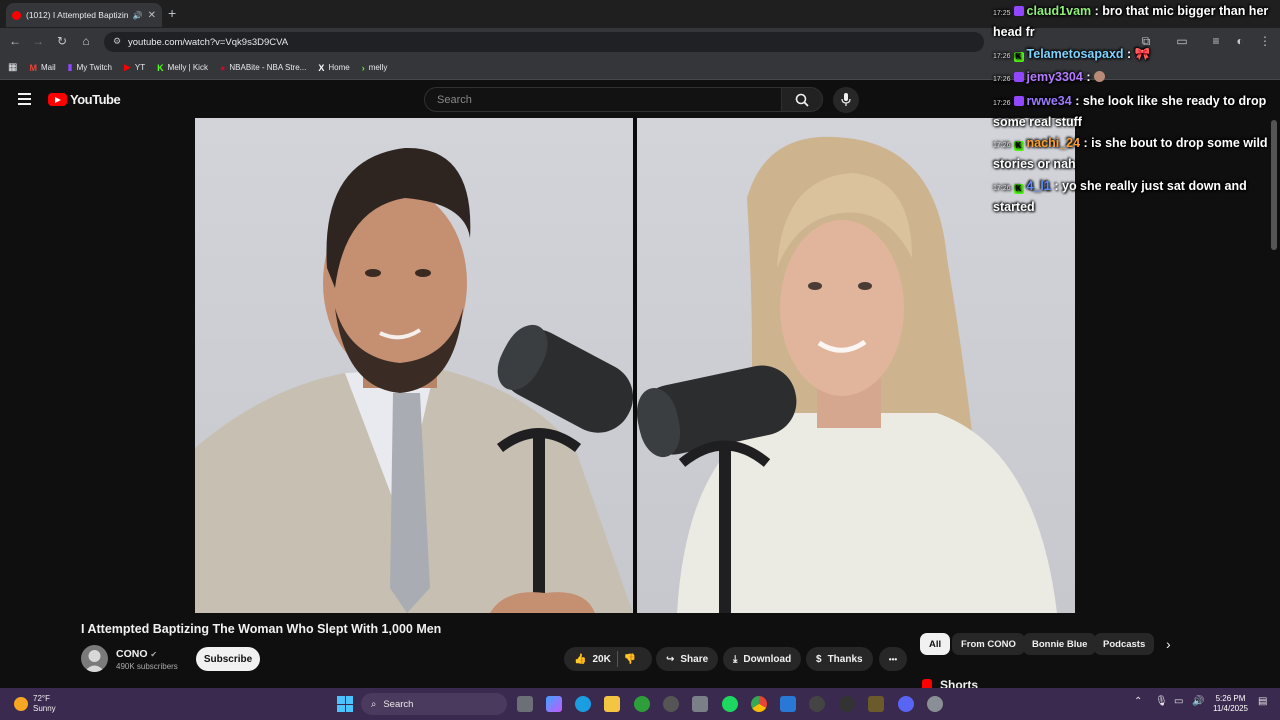 The height and width of the screenshot is (720, 1280). I want to click on chevron-up-icon: ⌃, so click(1138, 701).